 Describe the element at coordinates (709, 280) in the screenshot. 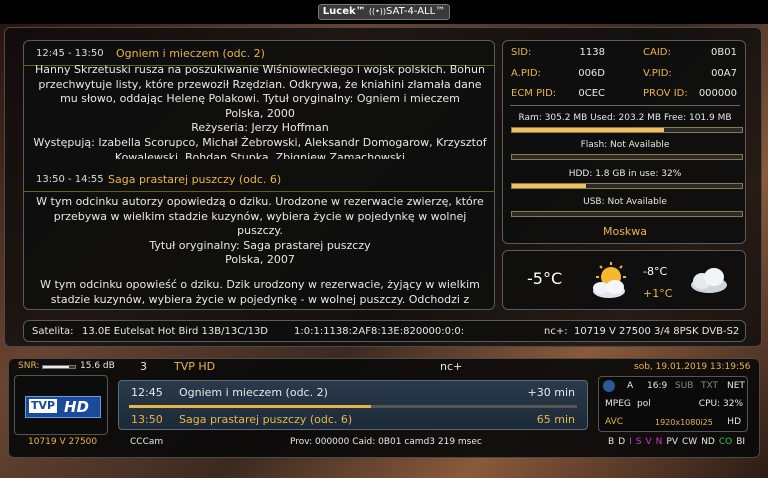

I see `cloud-icon` at that location.